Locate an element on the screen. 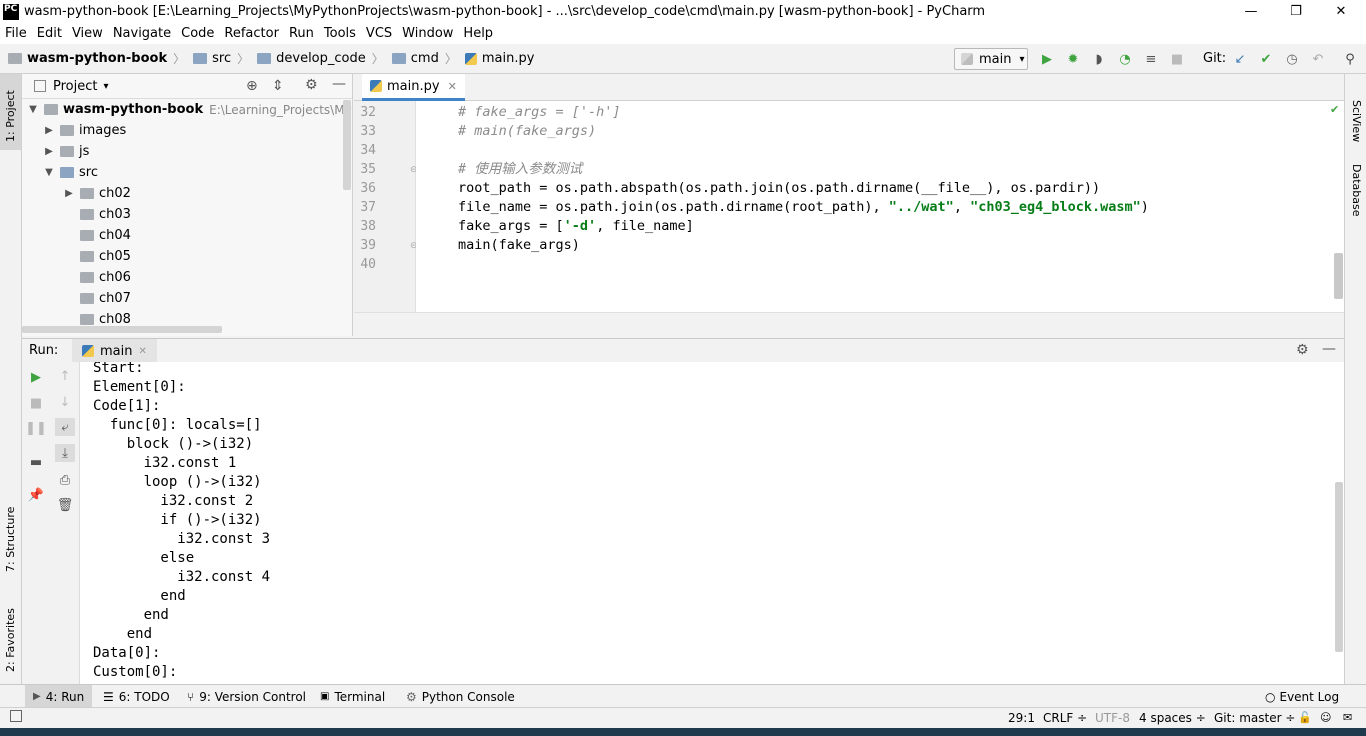  tab-sciview: SciView is located at coordinates (1356, 121).